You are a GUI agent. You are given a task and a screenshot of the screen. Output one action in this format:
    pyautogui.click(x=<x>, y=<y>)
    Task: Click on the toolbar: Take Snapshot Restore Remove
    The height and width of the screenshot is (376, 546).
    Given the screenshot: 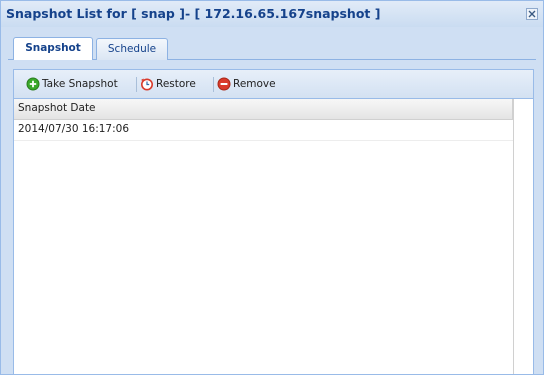 What is the action you would take?
    pyautogui.click(x=273, y=84)
    